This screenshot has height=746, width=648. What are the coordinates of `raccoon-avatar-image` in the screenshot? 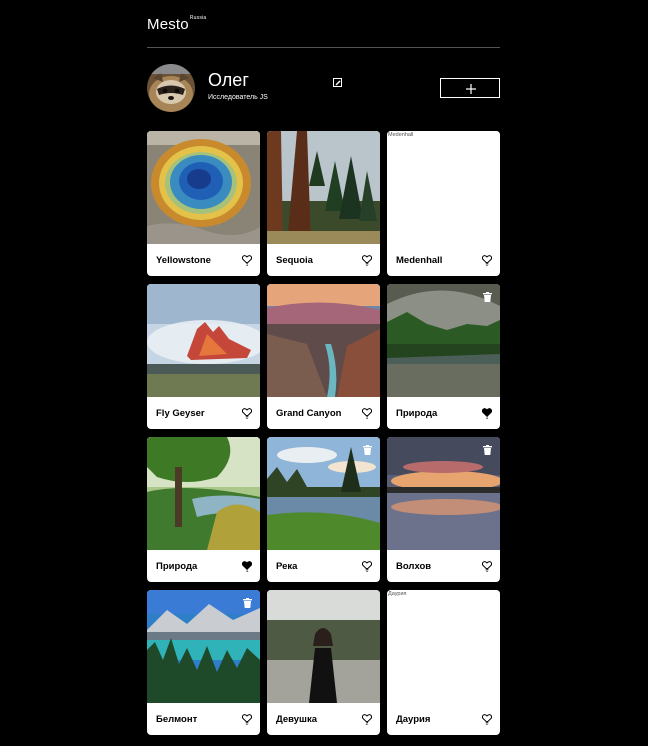 It's located at (171, 88).